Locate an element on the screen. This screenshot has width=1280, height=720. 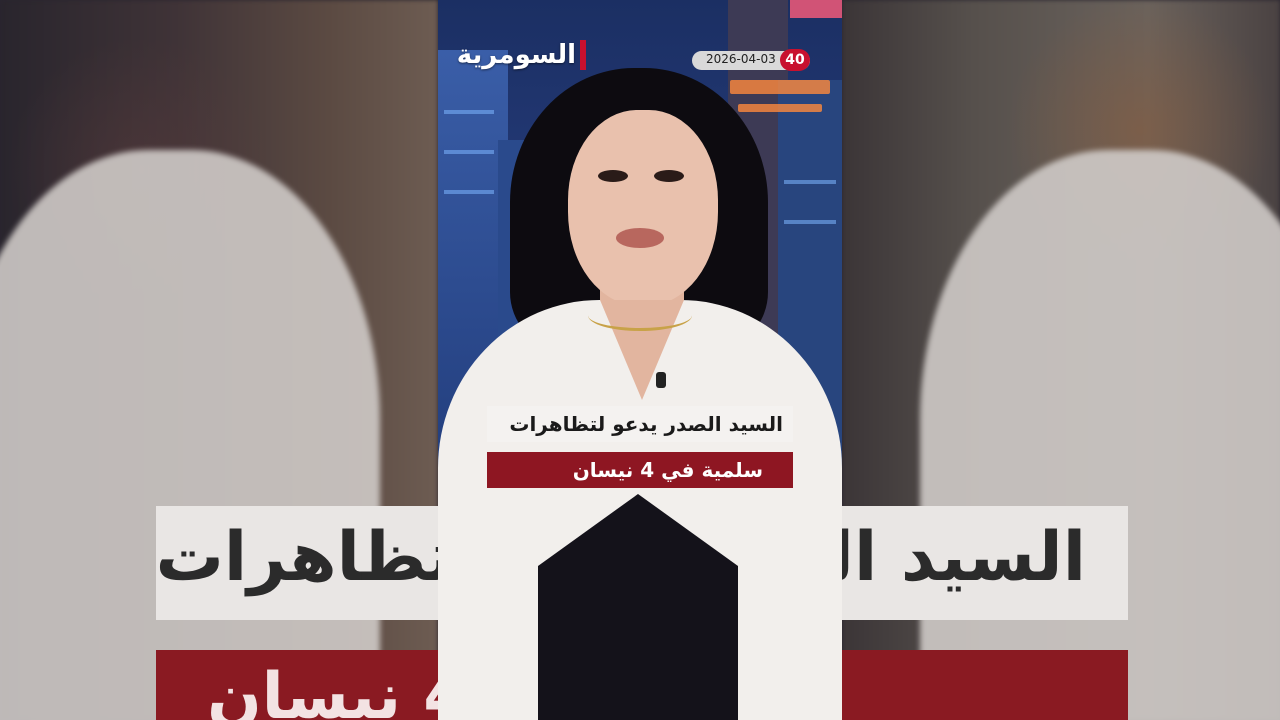
anniversary-badge: 40 is located at coordinates (795, 60).